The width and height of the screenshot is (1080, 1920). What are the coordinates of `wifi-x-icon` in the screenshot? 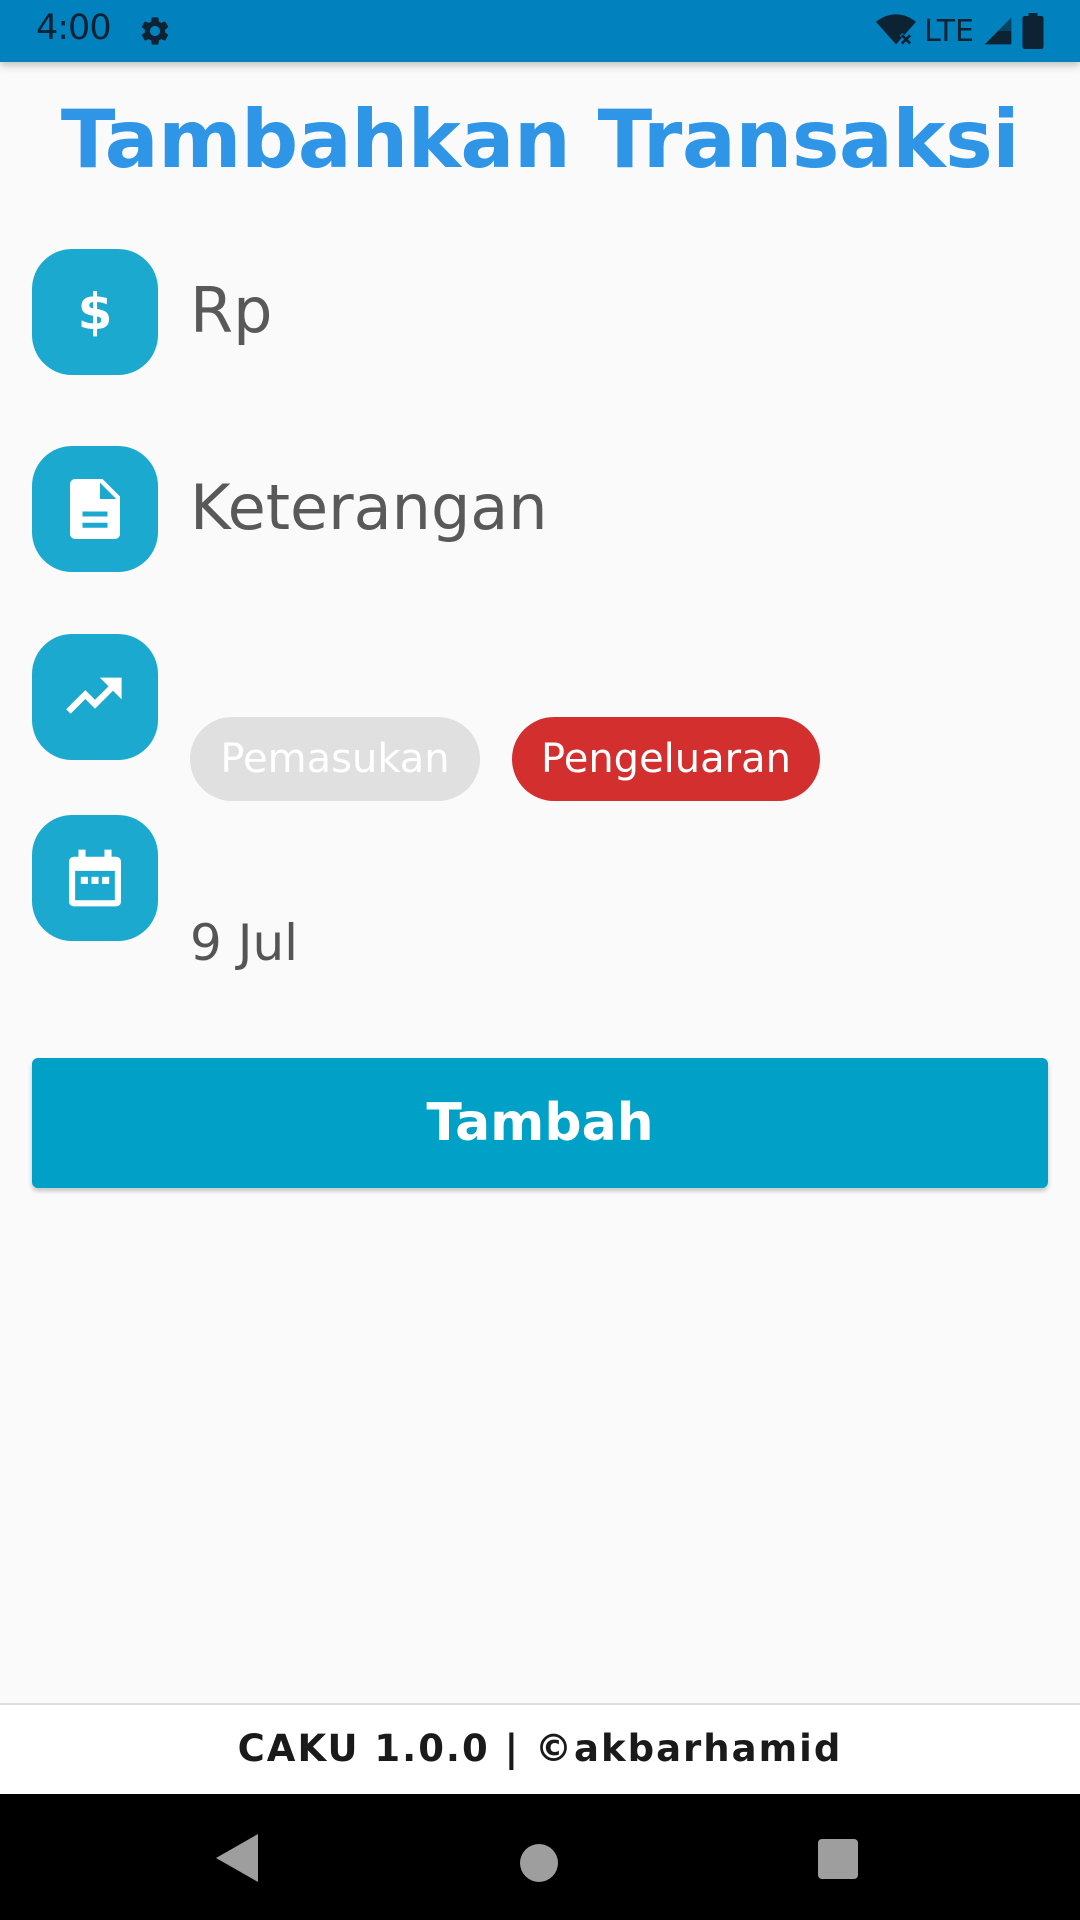 It's located at (896, 30).